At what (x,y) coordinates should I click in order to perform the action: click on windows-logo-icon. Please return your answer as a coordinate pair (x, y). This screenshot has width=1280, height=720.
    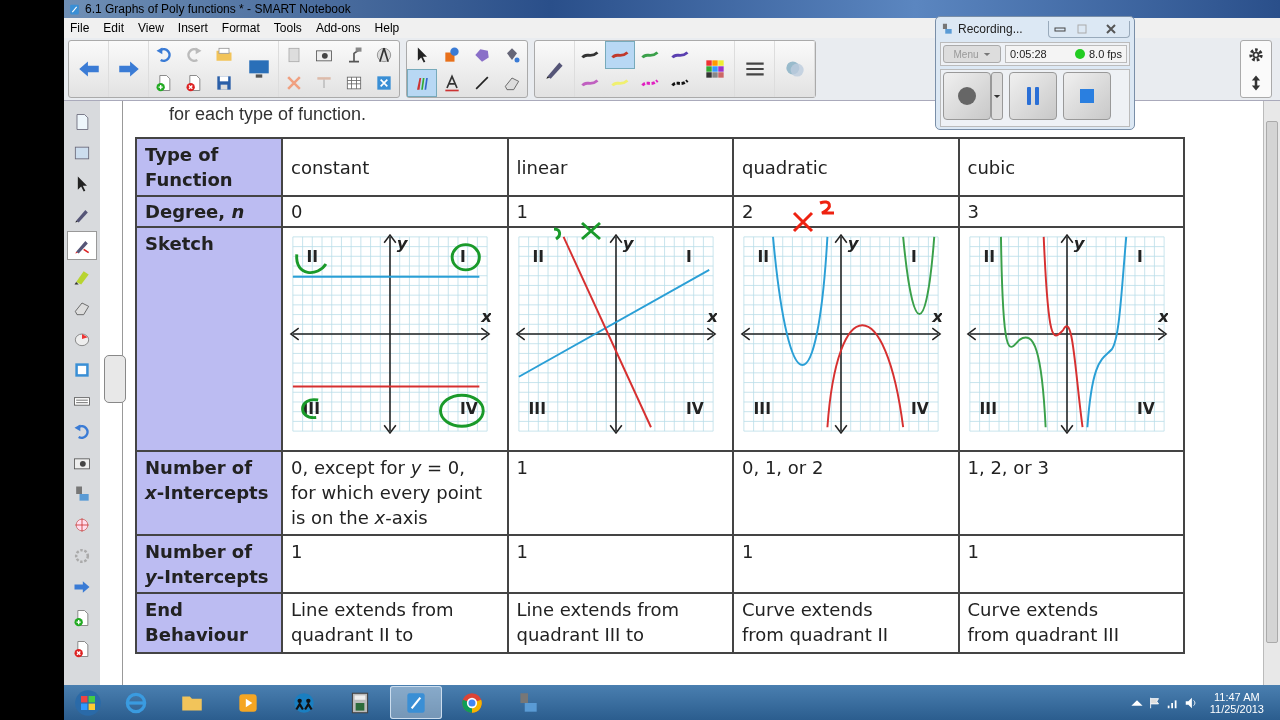
    Looking at the image, I should click on (88, 702).